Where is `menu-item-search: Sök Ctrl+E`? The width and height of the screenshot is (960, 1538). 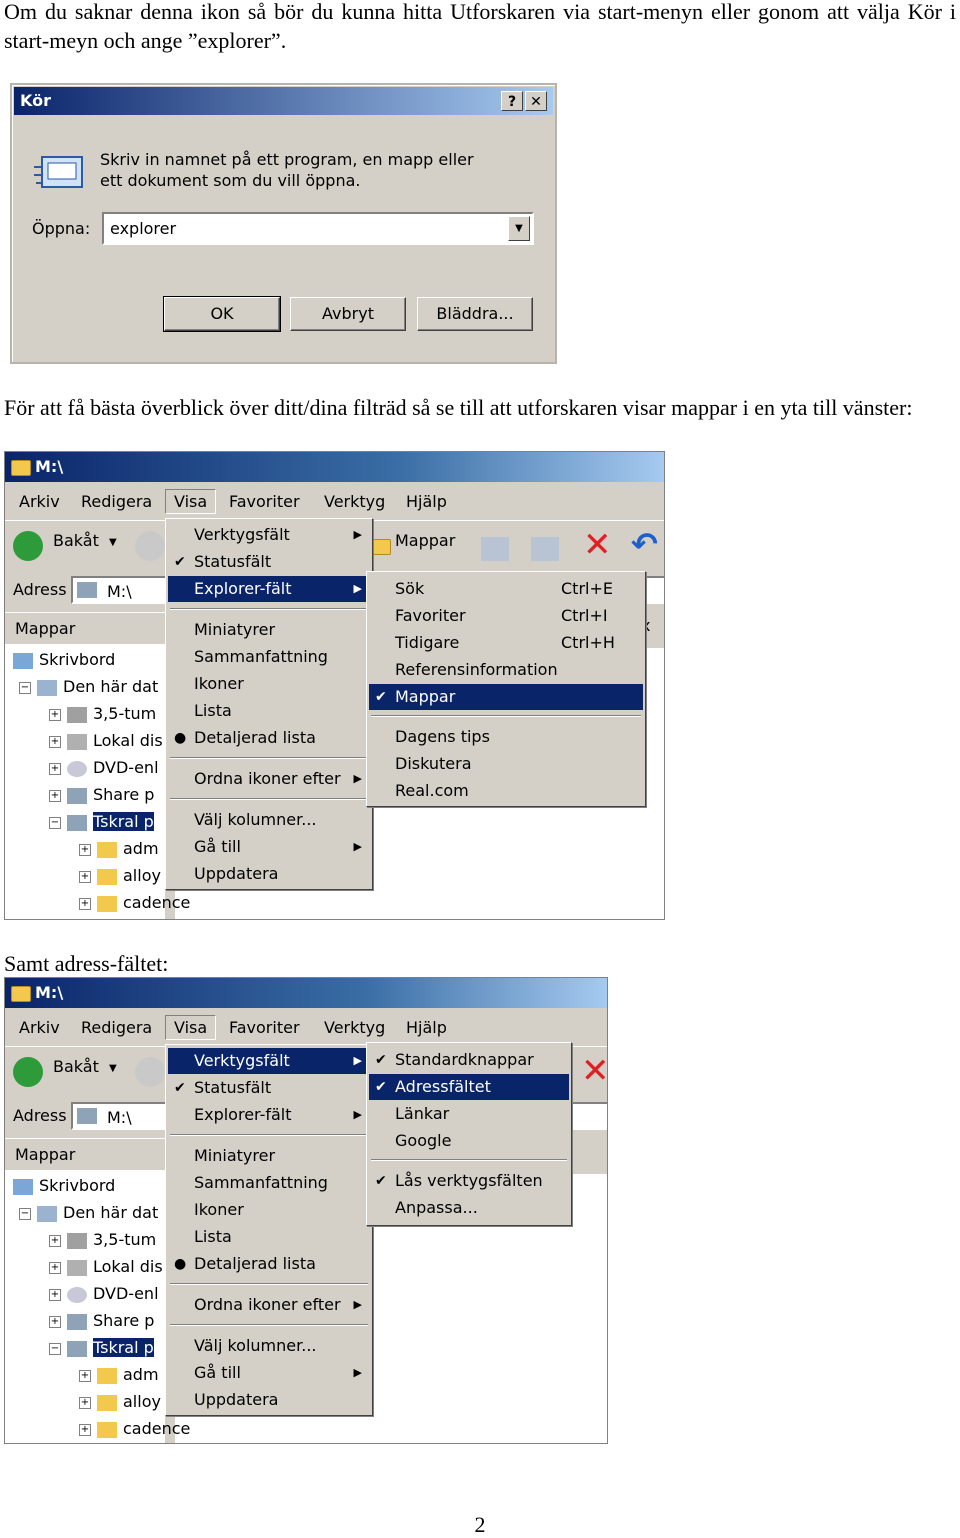 menu-item-search: Sök Ctrl+E is located at coordinates (506, 589).